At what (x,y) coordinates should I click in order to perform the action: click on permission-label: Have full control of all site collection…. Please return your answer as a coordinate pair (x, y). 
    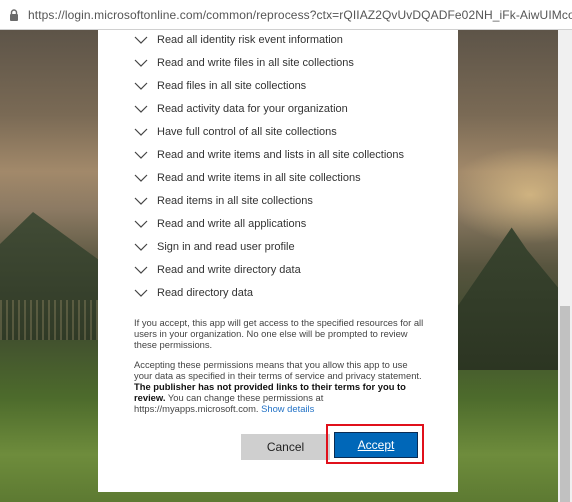
    Looking at the image, I should click on (247, 132).